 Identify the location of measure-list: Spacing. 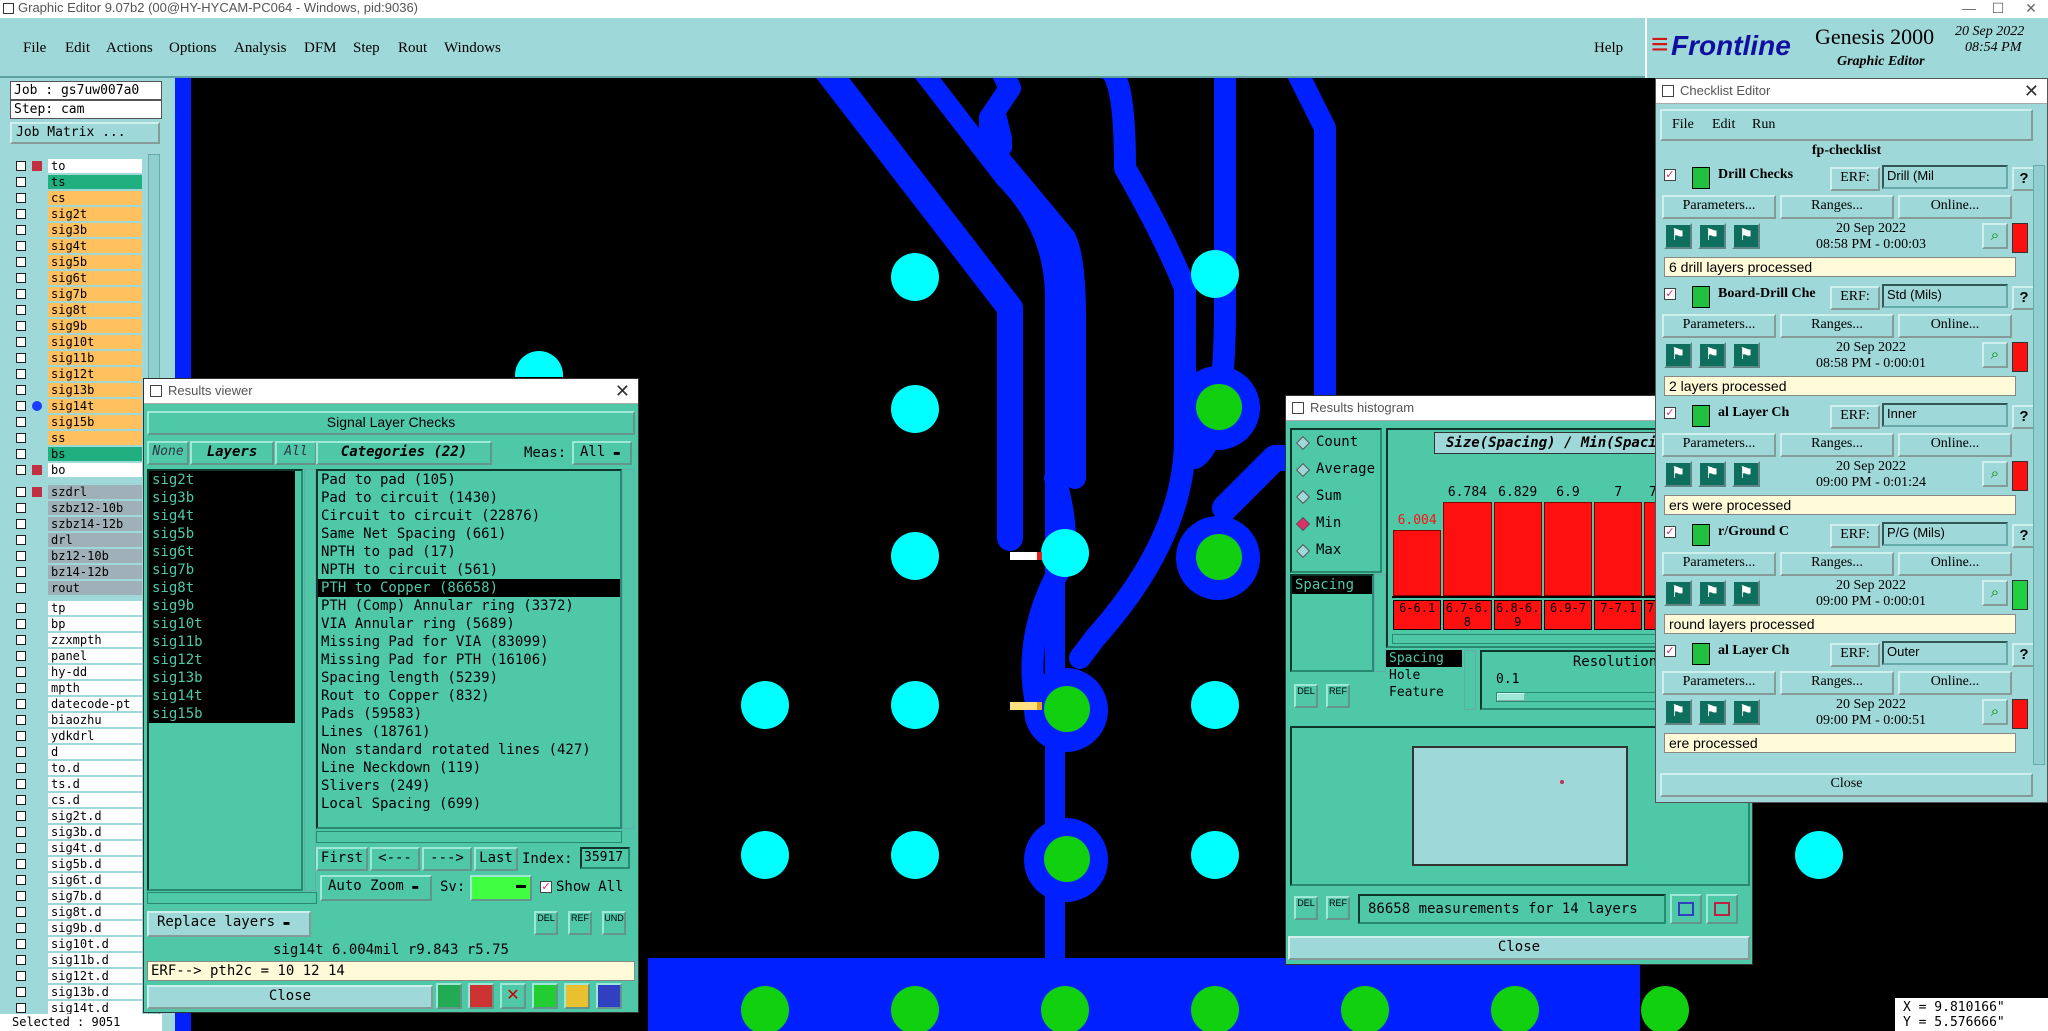
(1332, 623).